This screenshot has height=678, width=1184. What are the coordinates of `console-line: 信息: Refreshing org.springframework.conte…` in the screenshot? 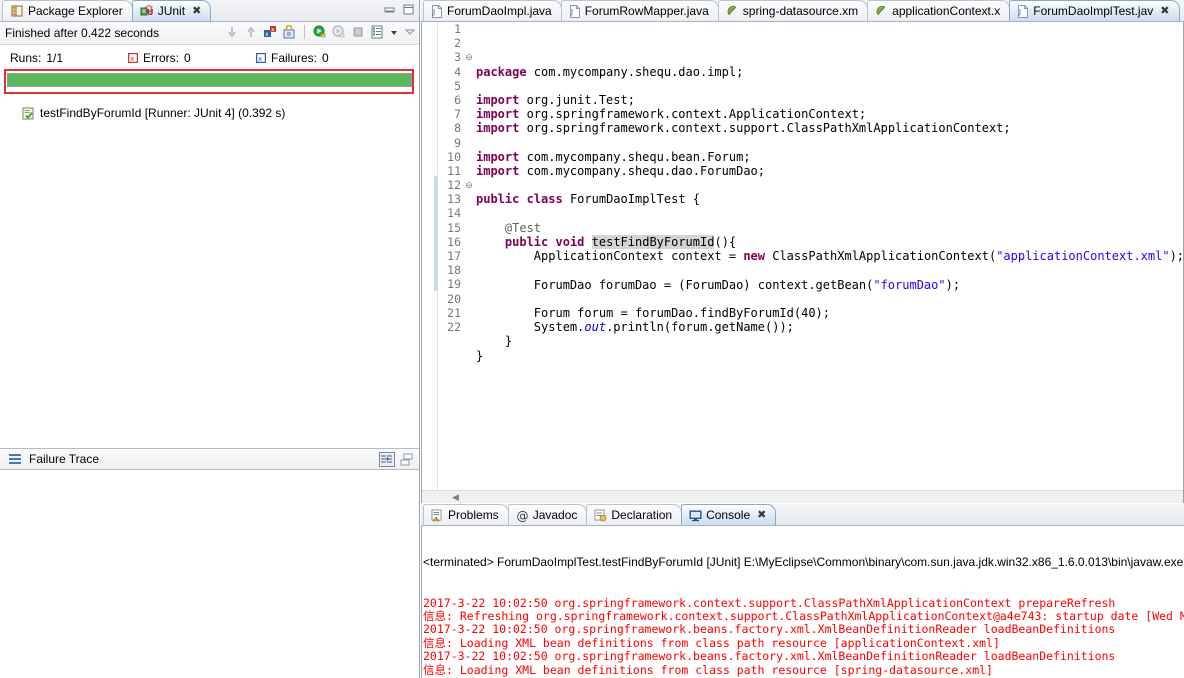 It's located at (803, 616).